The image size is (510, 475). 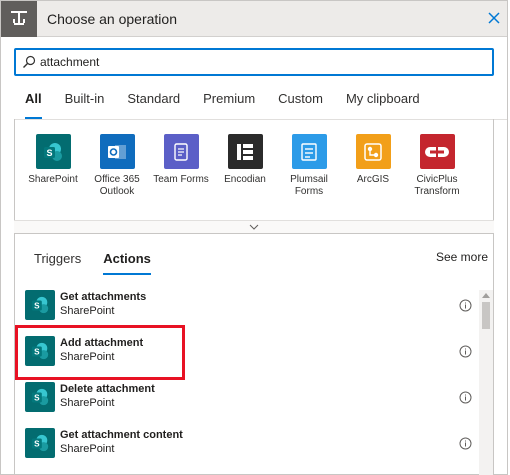 What do you see at coordinates (254, 19) in the screenshot?
I see `panel-header: Choose an operation` at bounding box center [254, 19].